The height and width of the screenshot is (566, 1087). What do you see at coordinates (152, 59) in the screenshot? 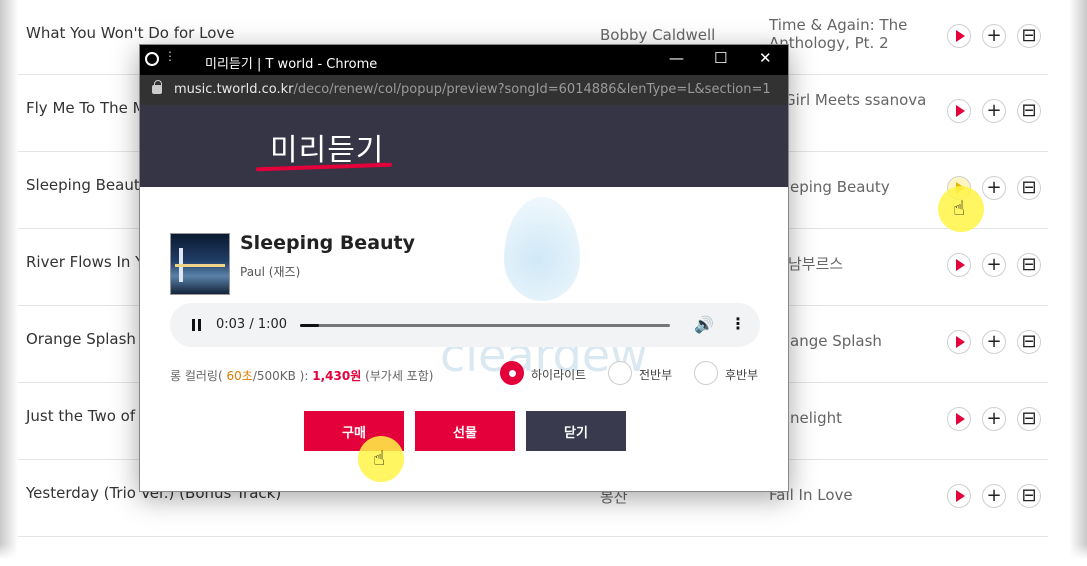
I see `globe-icon` at bounding box center [152, 59].